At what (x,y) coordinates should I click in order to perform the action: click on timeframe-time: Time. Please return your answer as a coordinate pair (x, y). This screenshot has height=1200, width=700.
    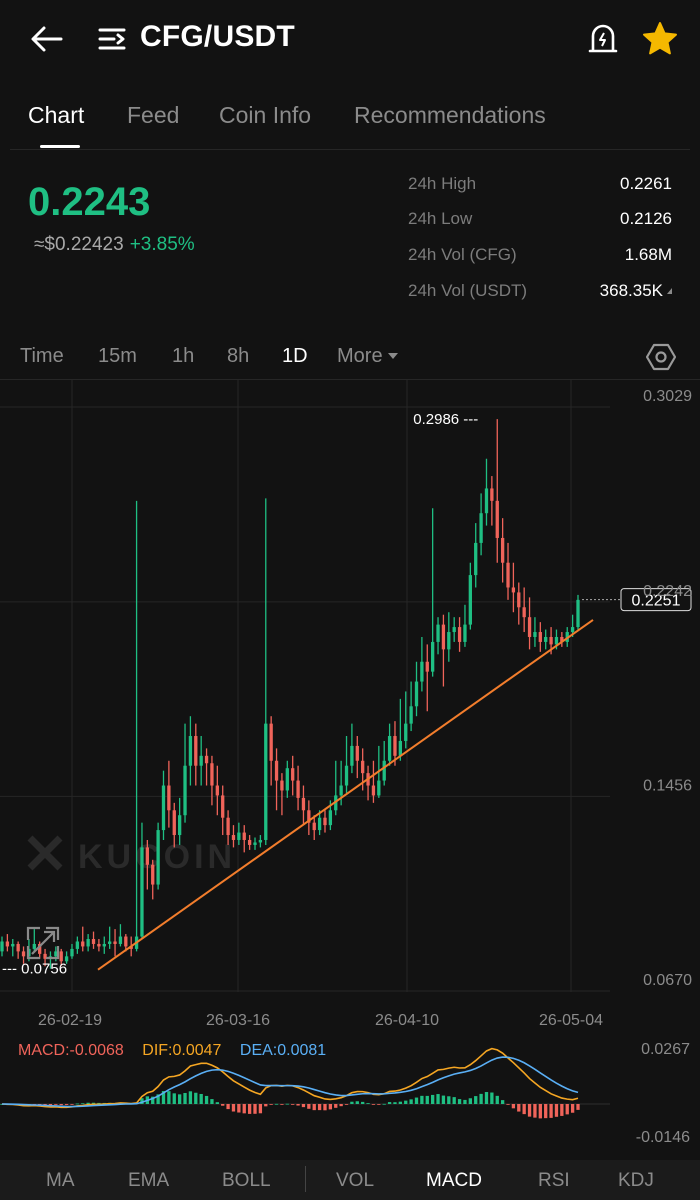
    Looking at the image, I should click on (42, 356).